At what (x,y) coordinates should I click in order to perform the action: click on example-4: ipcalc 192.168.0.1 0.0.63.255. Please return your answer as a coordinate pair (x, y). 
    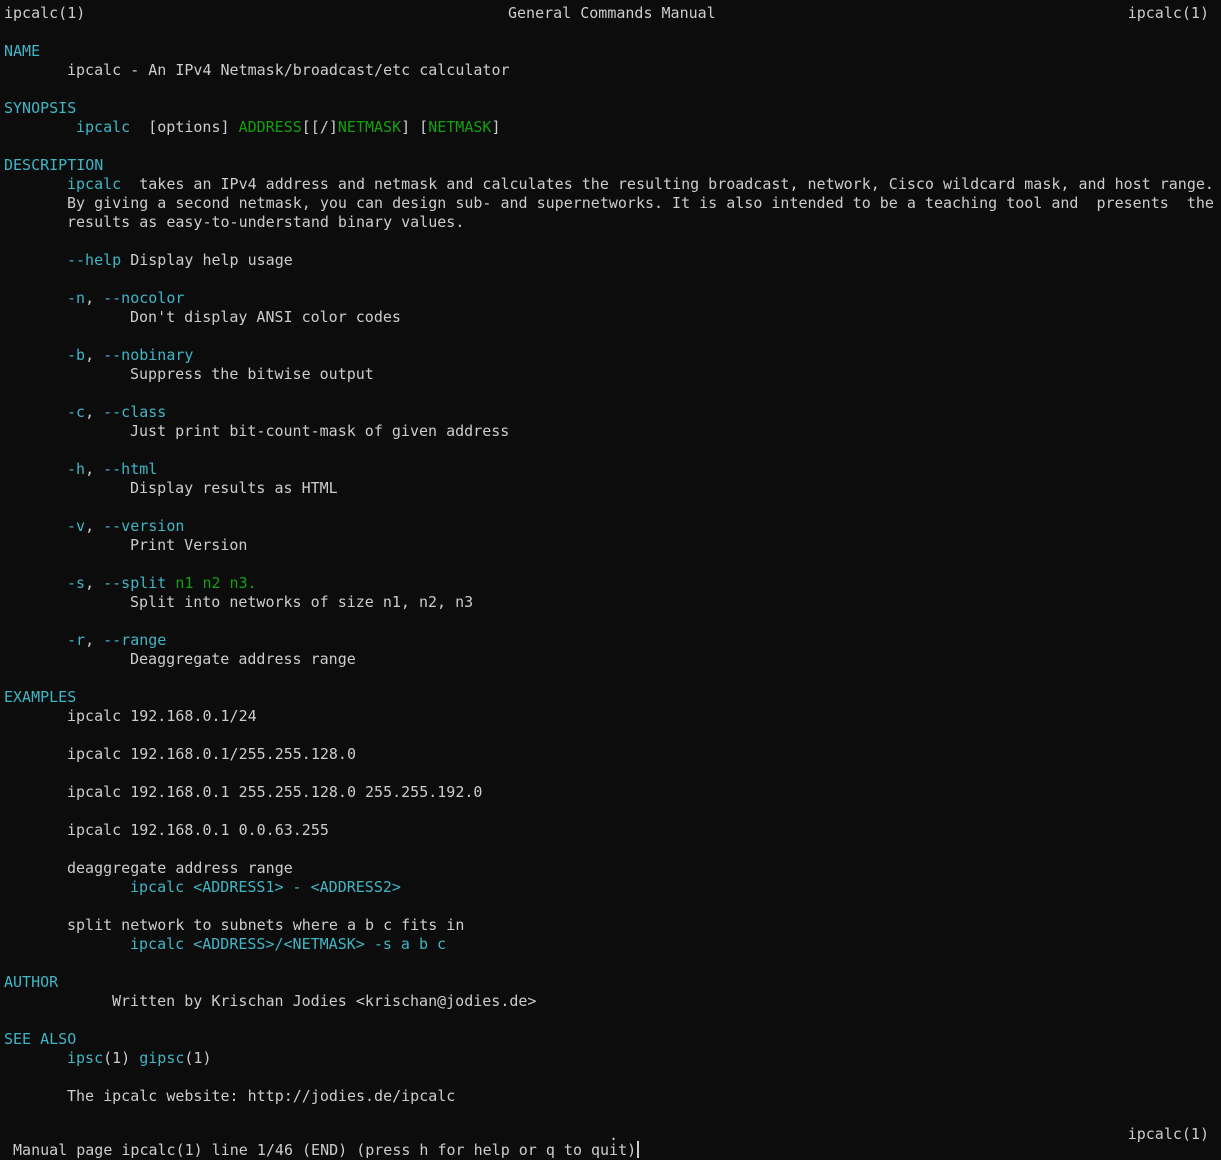
    Looking at the image, I should click on (198, 830).